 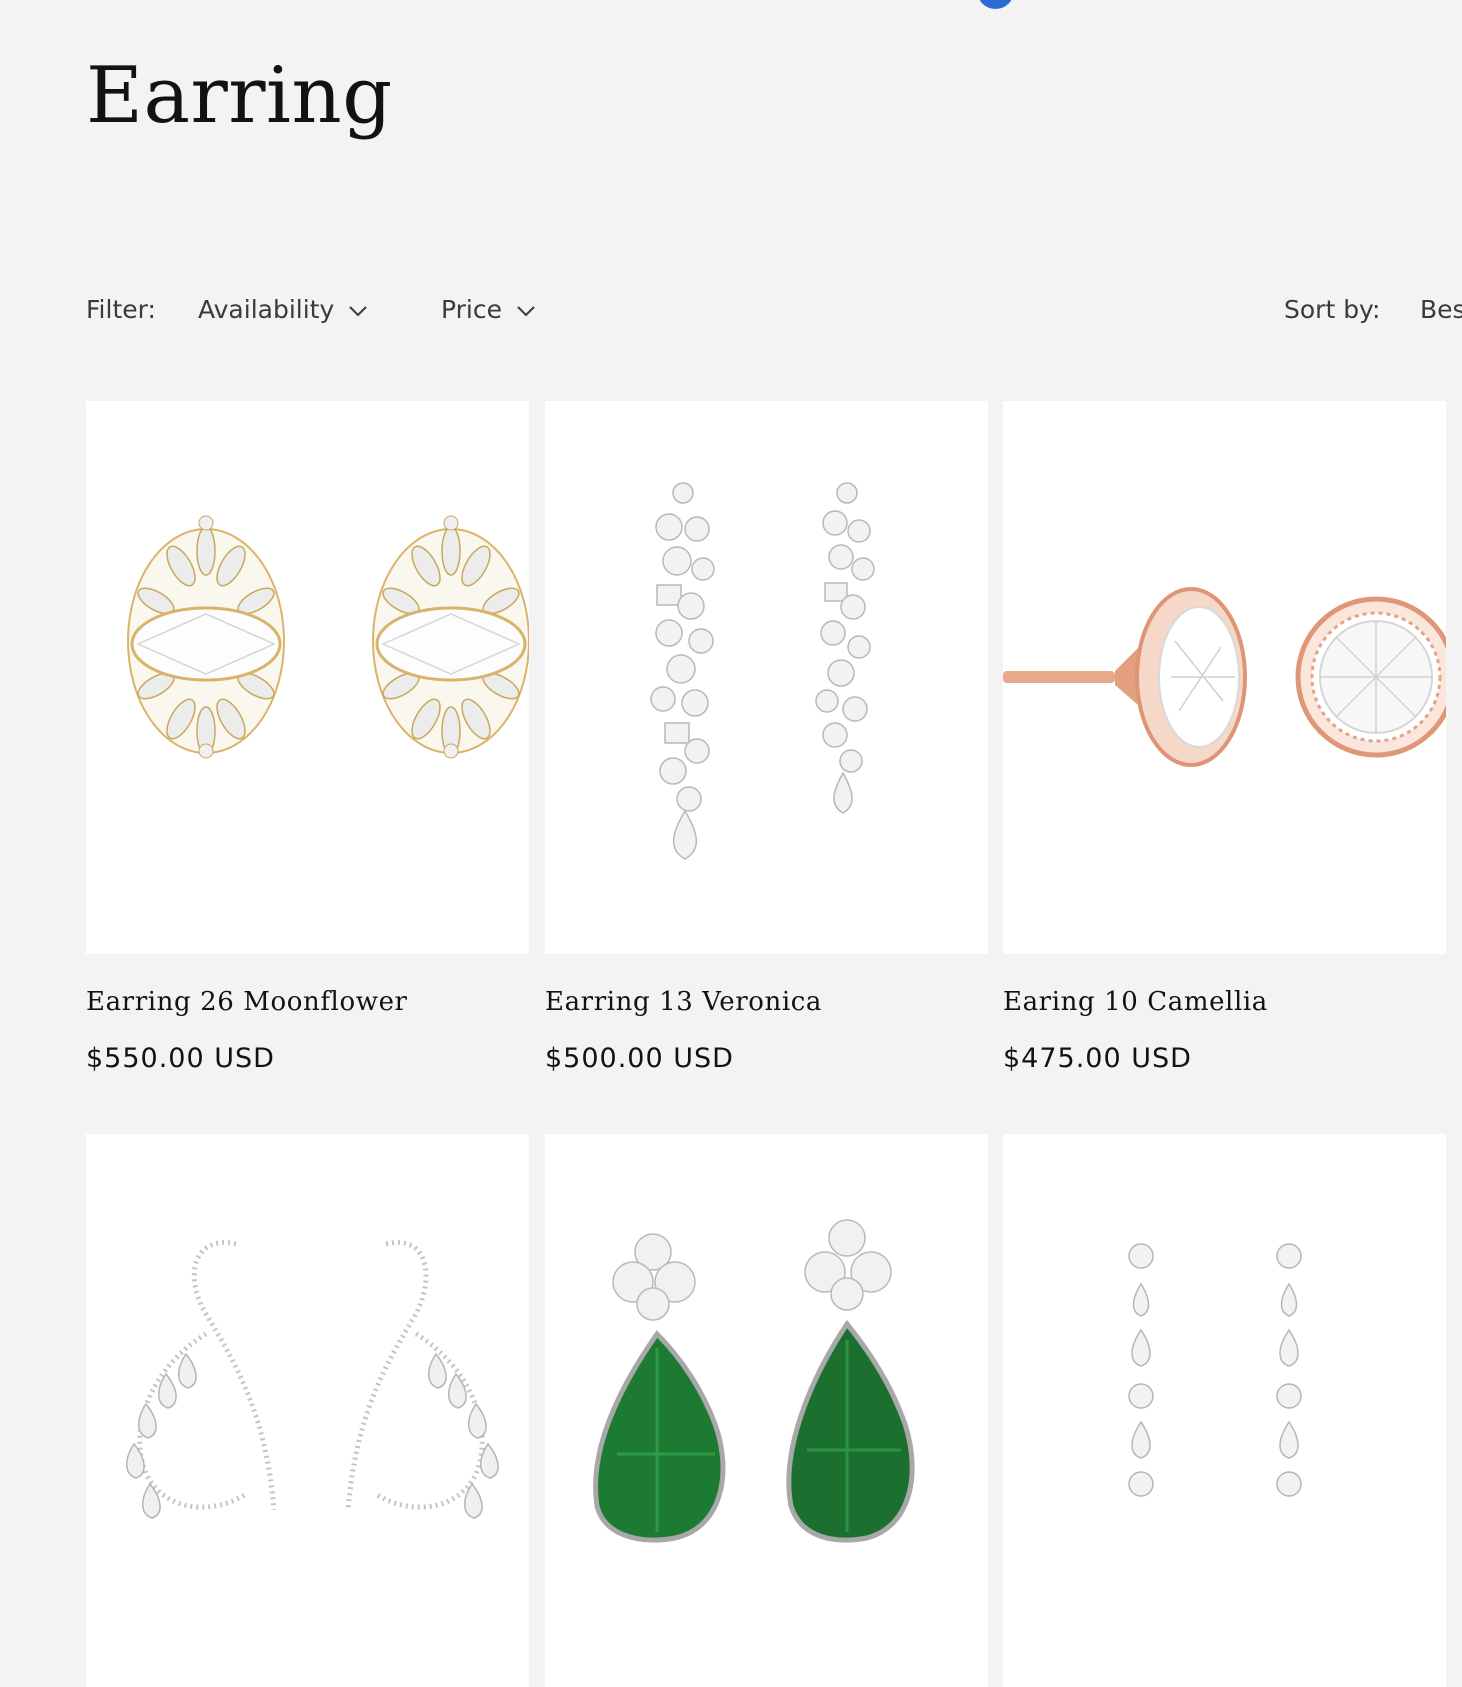 I want to click on filter-label: Filter:, so click(x=121, y=309).